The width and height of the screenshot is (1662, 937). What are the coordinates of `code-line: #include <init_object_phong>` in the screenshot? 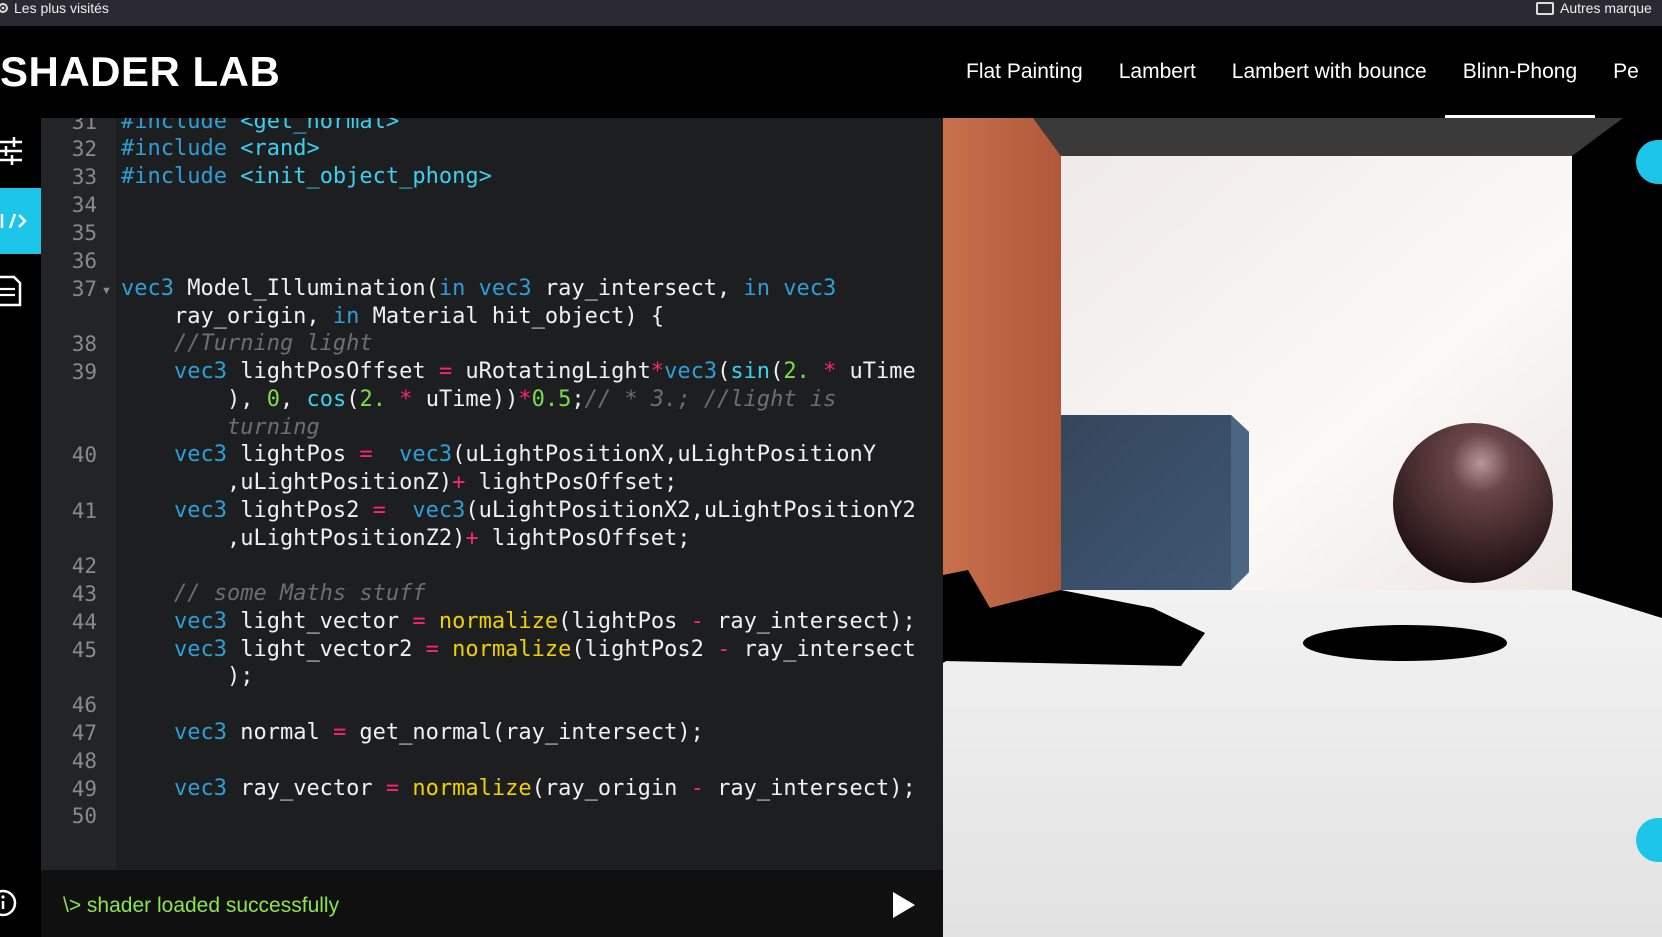 It's located at (306, 176).